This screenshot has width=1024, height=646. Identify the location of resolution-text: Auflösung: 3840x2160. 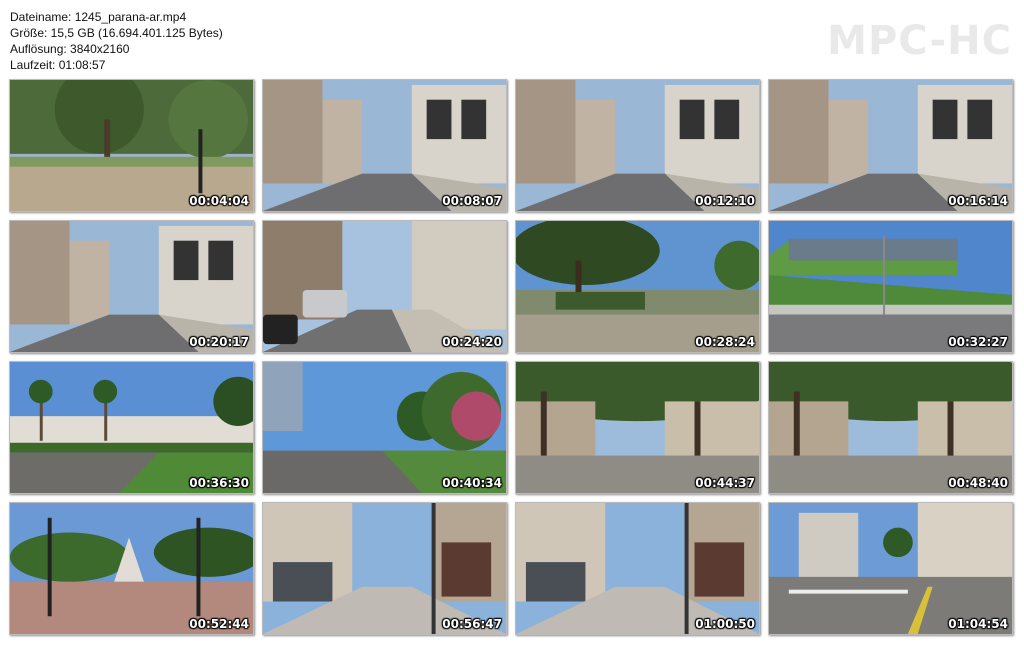
(70, 49).